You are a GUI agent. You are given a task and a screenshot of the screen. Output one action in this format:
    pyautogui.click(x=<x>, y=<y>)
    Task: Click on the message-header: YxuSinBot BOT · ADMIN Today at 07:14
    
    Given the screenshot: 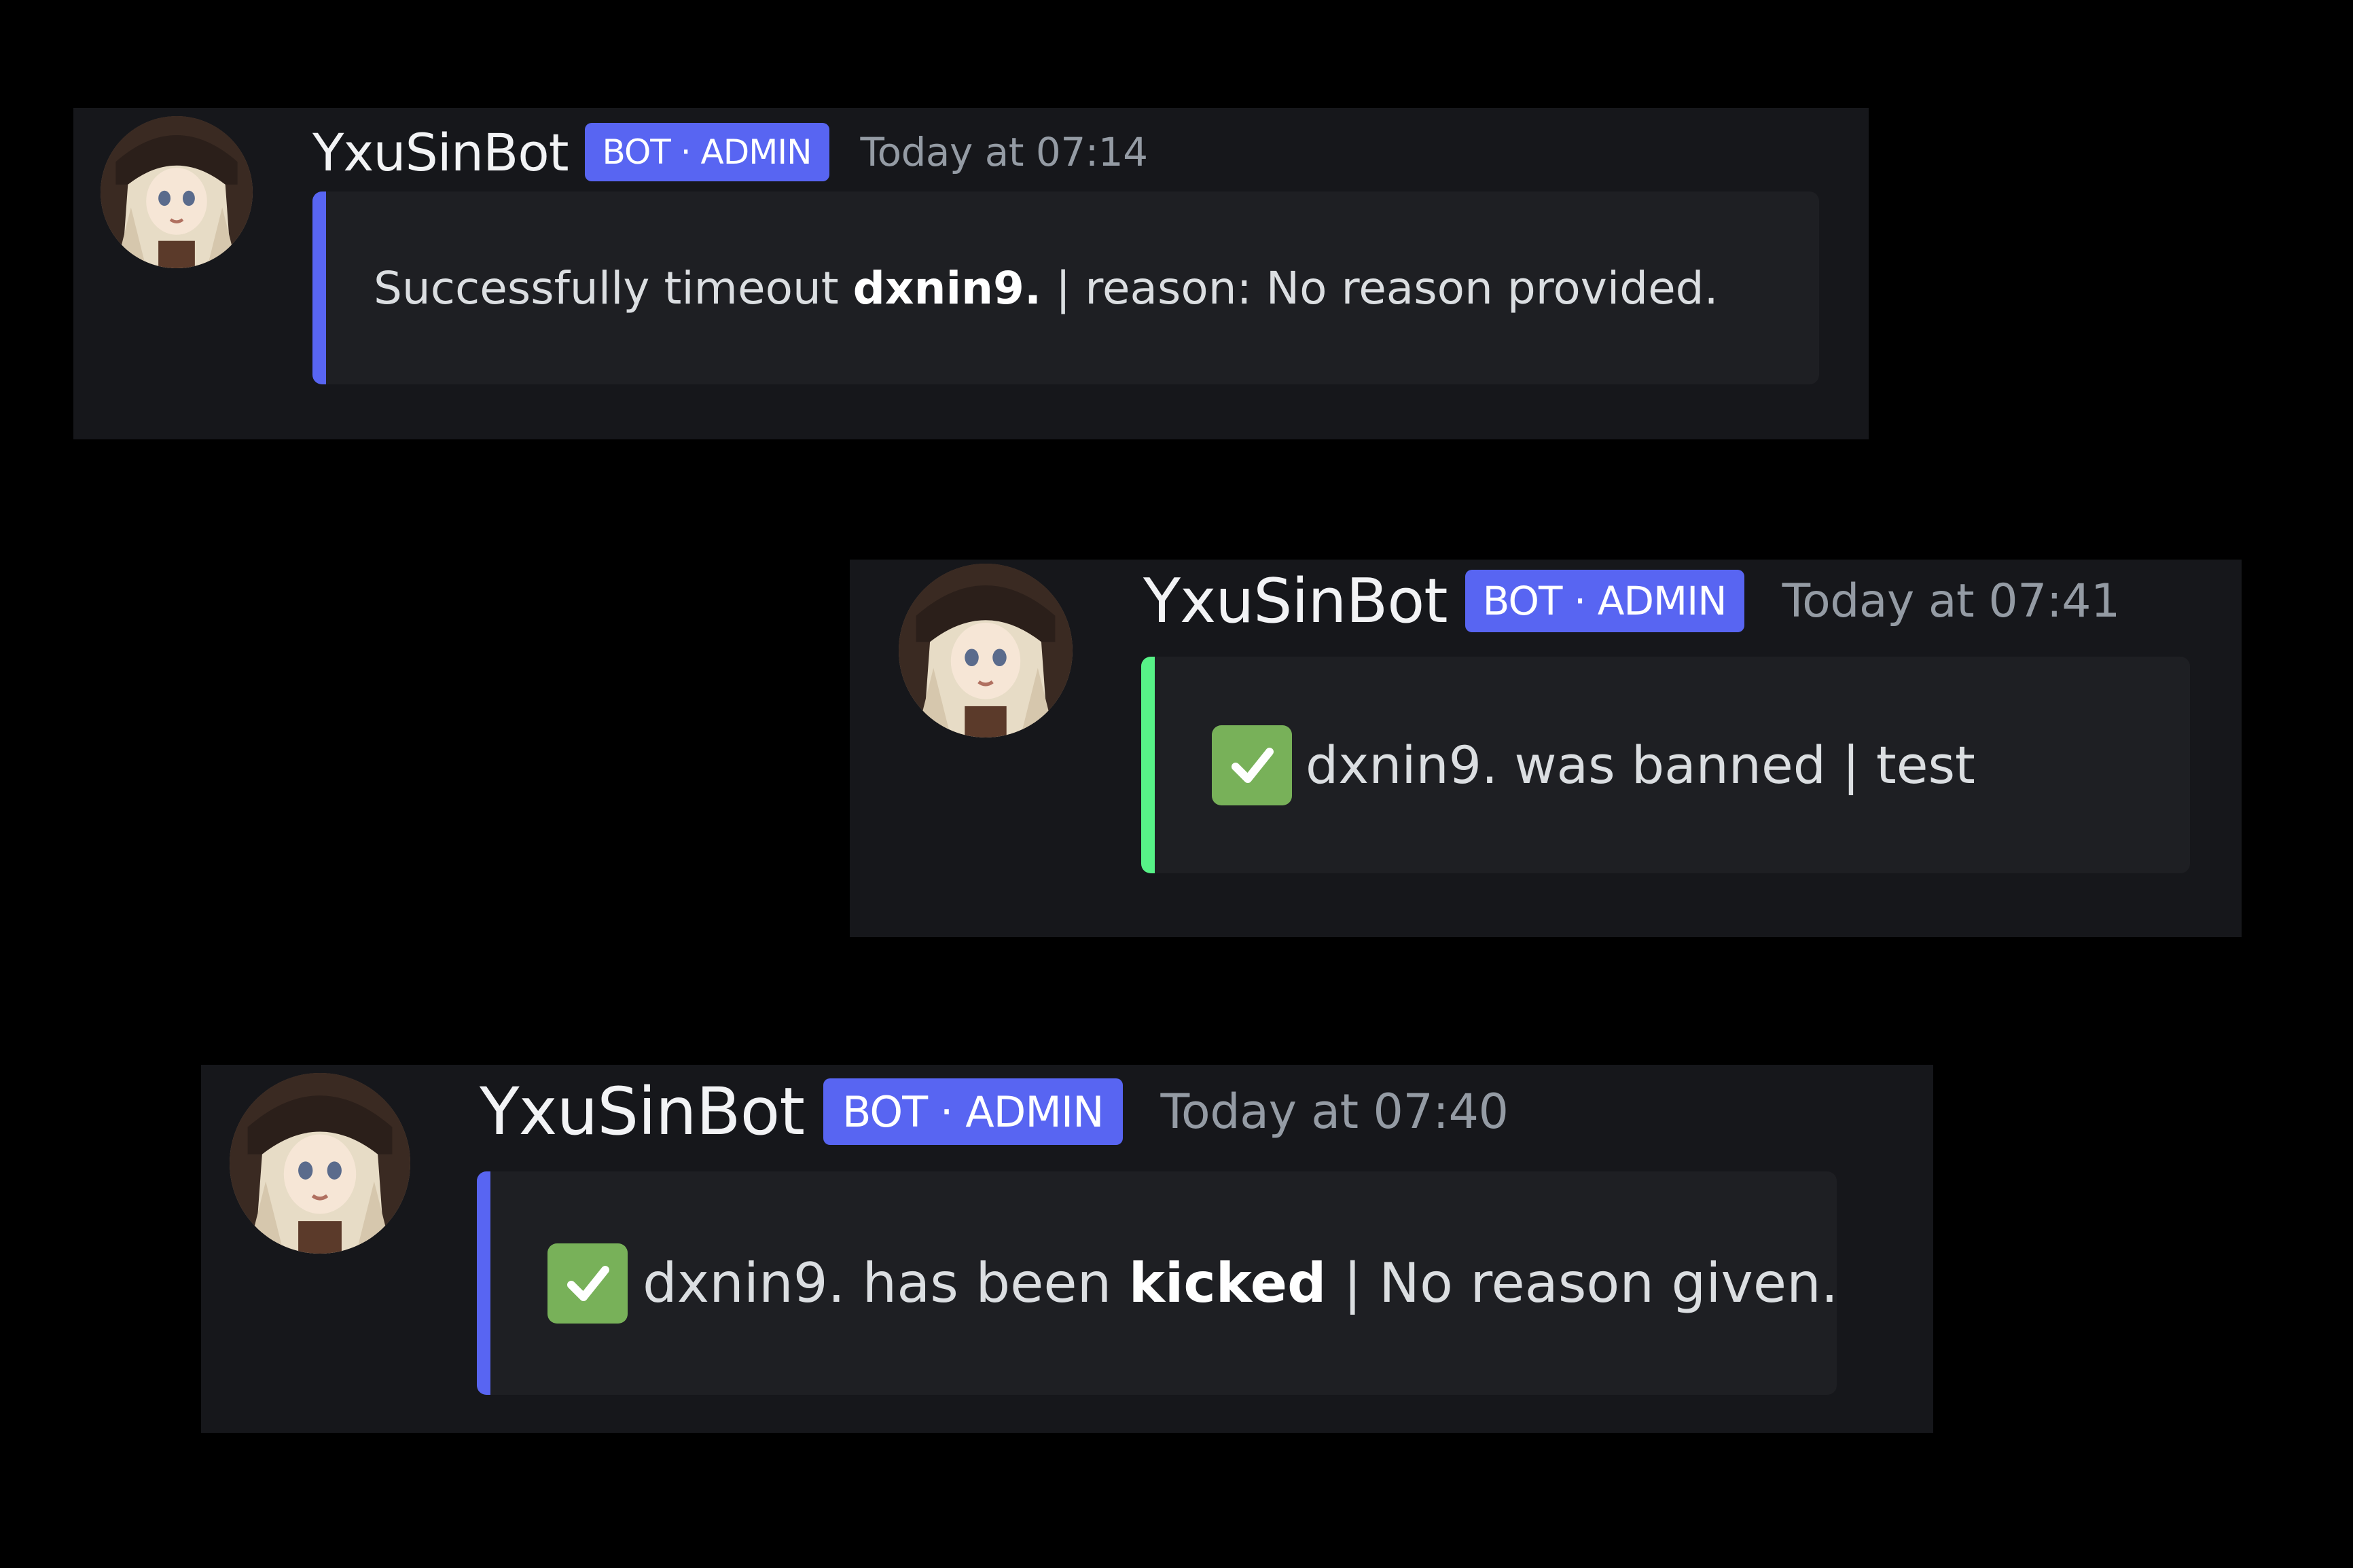 What is the action you would take?
    pyautogui.click(x=730, y=152)
    